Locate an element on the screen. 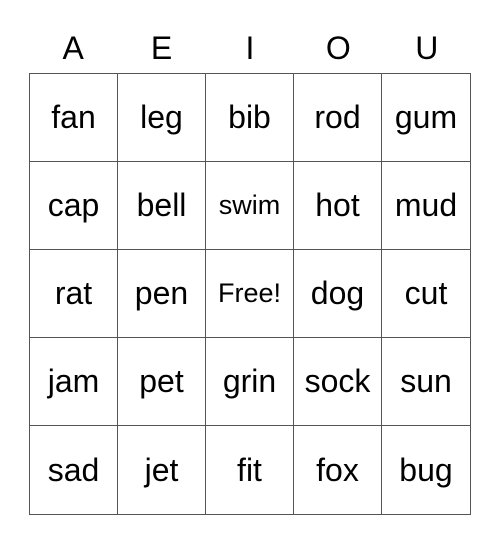  header-letter: A is located at coordinates (73, 48).